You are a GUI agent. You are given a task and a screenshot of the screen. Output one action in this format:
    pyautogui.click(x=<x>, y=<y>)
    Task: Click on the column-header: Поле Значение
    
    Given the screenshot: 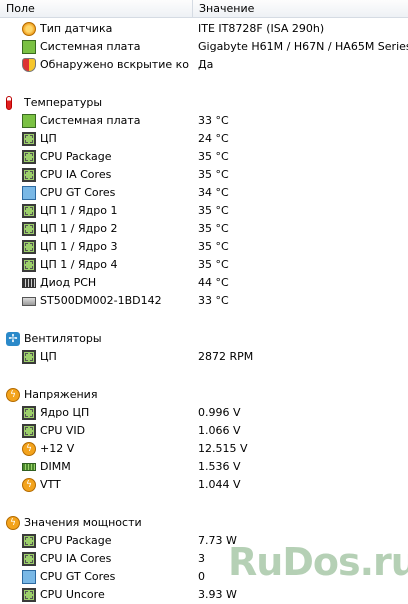 What is the action you would take?
    pyautogui.click(x=204, y=9)
    